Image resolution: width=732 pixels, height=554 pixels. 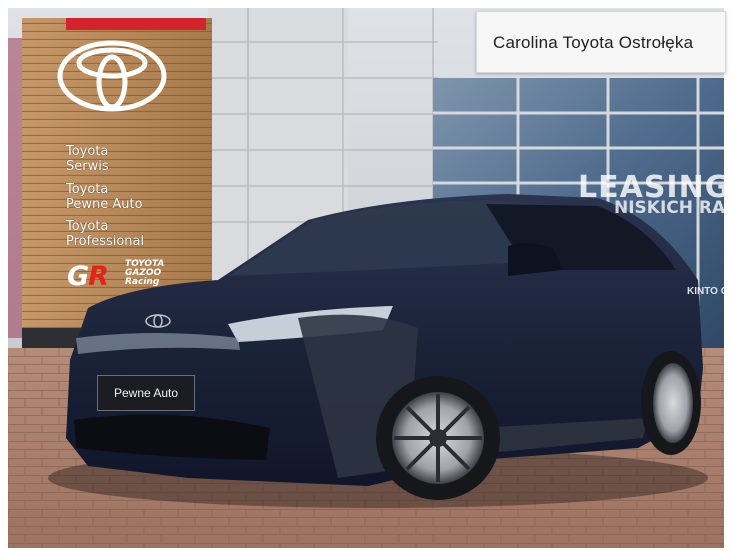 I want to click on pylon-line-1: Toyota, so click(x=87, y=151).